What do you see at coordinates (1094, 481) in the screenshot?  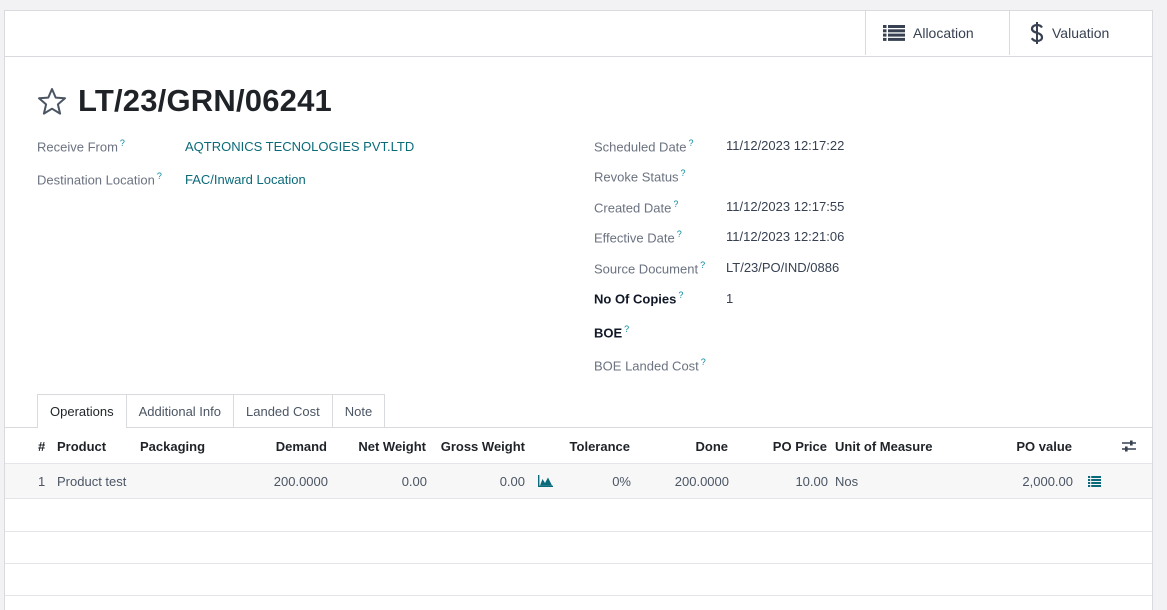 I see `details-list-icon` at bounding box center [1094, 481].